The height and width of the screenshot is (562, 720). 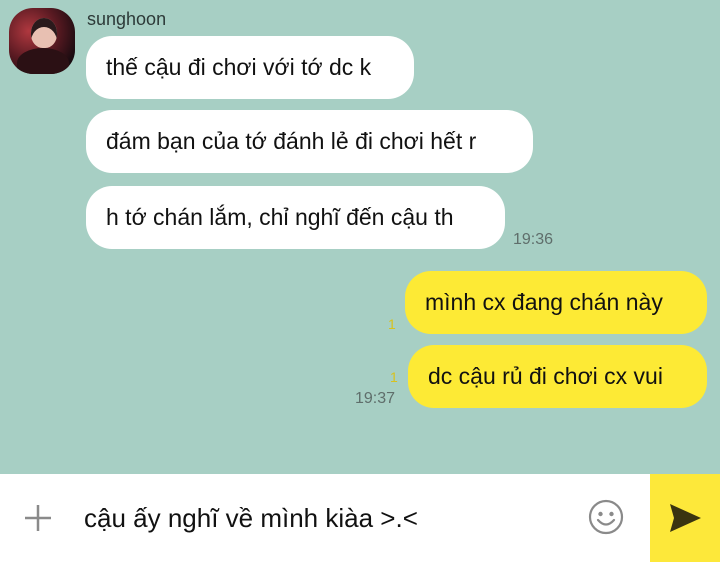 What do you see at coordinates (38, 518) in the screenshot?
I see `plus-icon` at bounding box center [38, 518].